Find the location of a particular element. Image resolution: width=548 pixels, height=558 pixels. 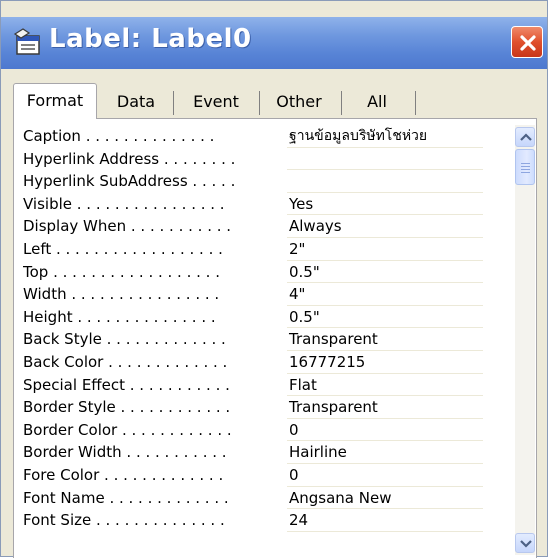

window-title: Label: Label0 is located at coordinates (150, 39).